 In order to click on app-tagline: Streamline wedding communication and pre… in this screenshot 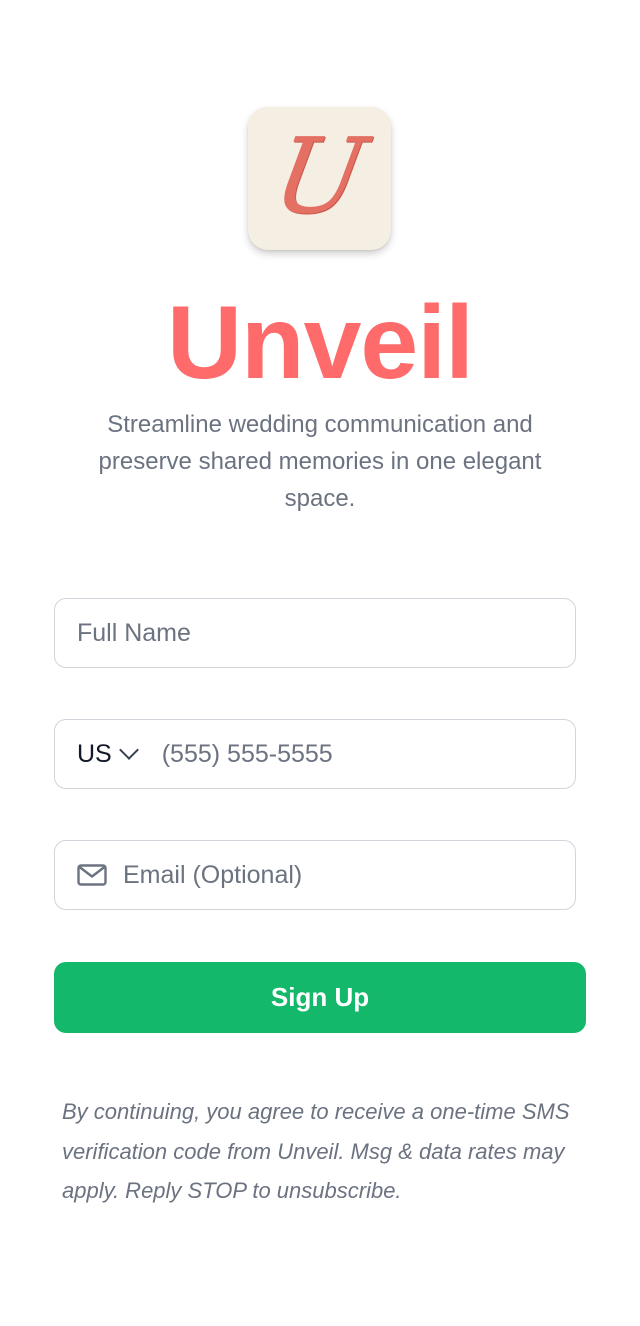, I will do `click(320, 461)`.